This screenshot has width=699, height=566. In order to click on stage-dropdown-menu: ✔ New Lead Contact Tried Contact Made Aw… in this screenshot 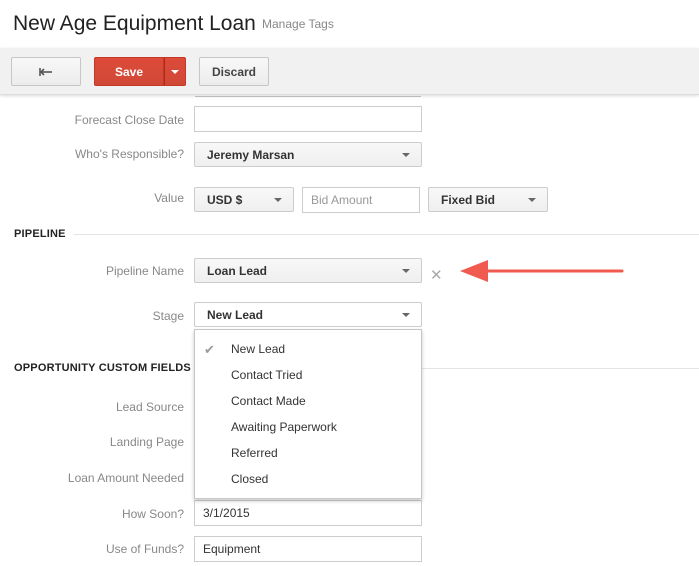, I will do `click(308, 414)`.